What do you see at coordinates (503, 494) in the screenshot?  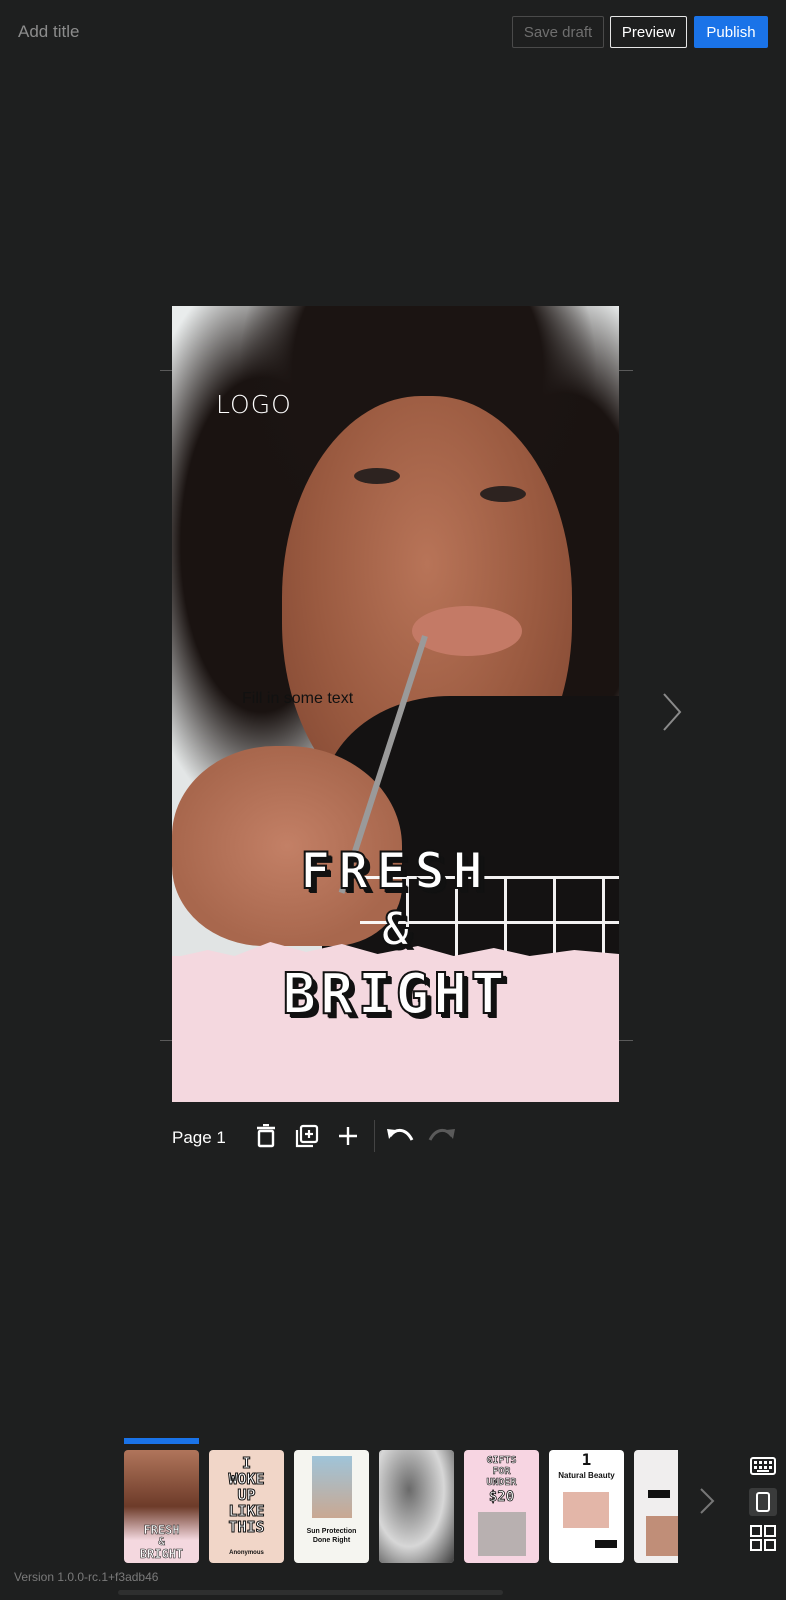 I see `portrait-eye-right` at bounding box center [503, 494].